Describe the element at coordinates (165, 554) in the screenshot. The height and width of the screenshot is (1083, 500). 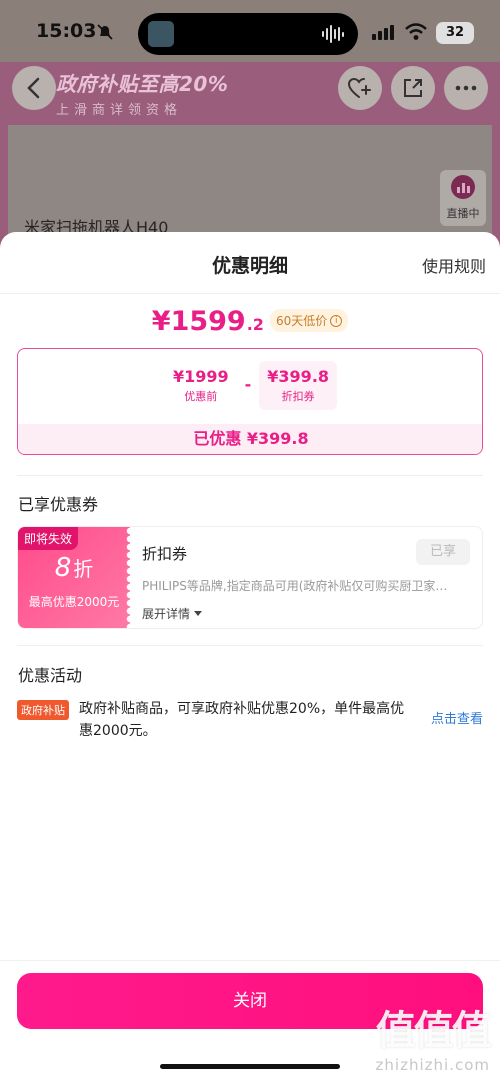
I see `coupon-name: 折扣券` at that location.